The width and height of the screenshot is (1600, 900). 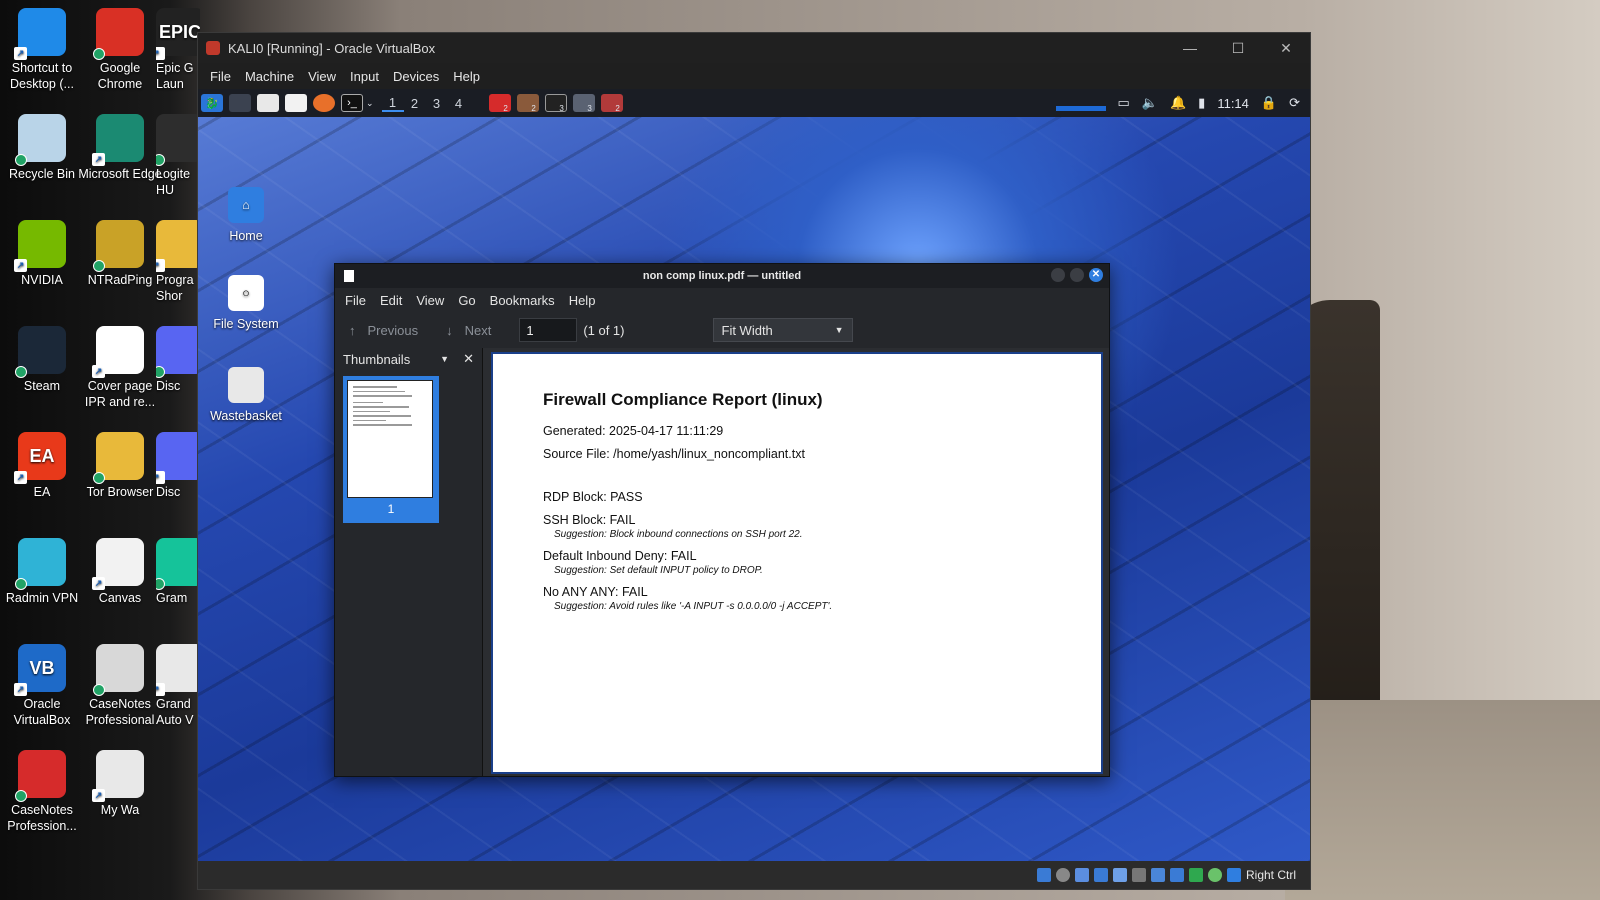 I want to click on firefox-icon, so click(x=324, y=103).